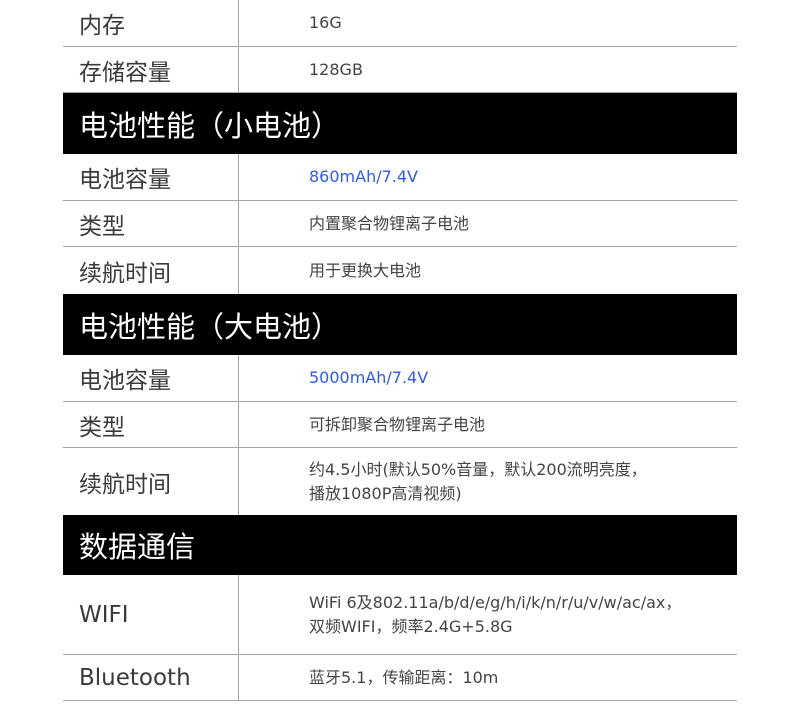  I want to click on section-header-data-communication: 数据通信, so click(400, 545).